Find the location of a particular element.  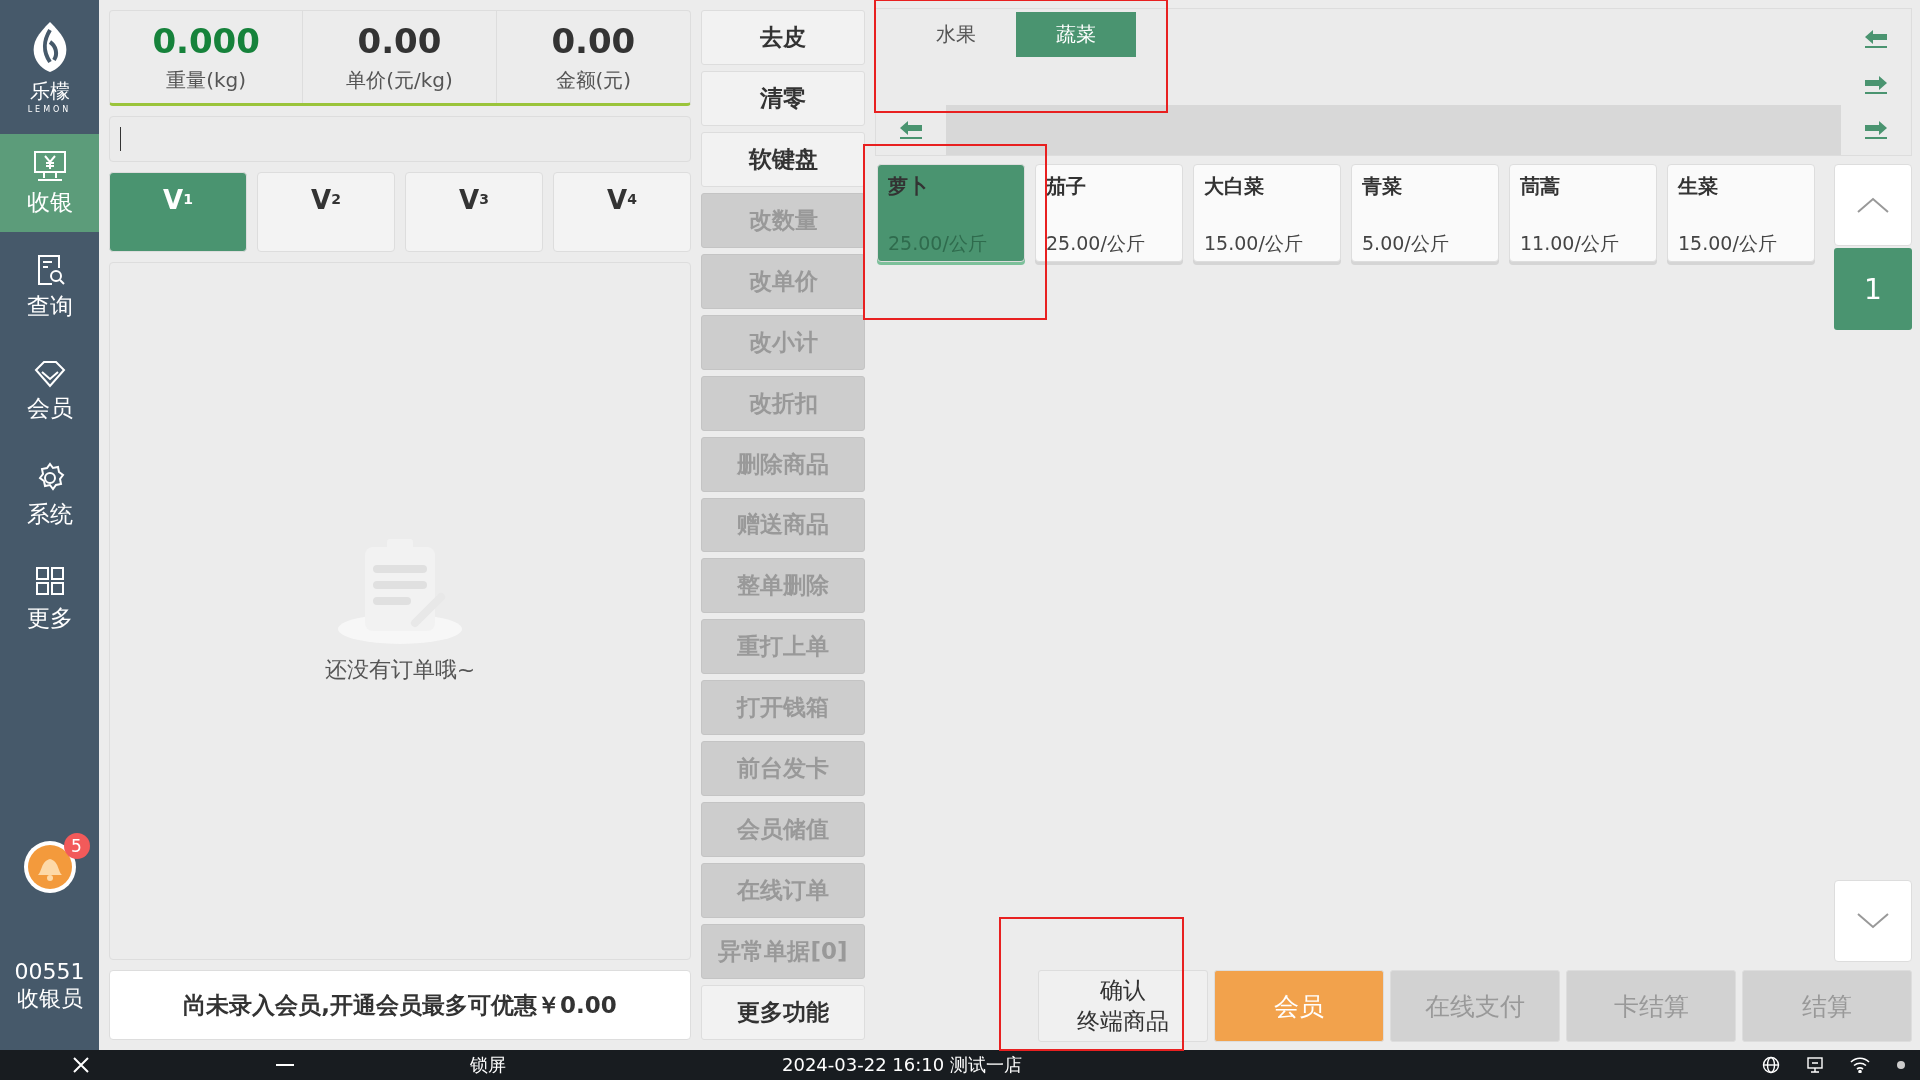

product-card: 生菜 15.00/公斤 is located at coordinates (1741, 213).